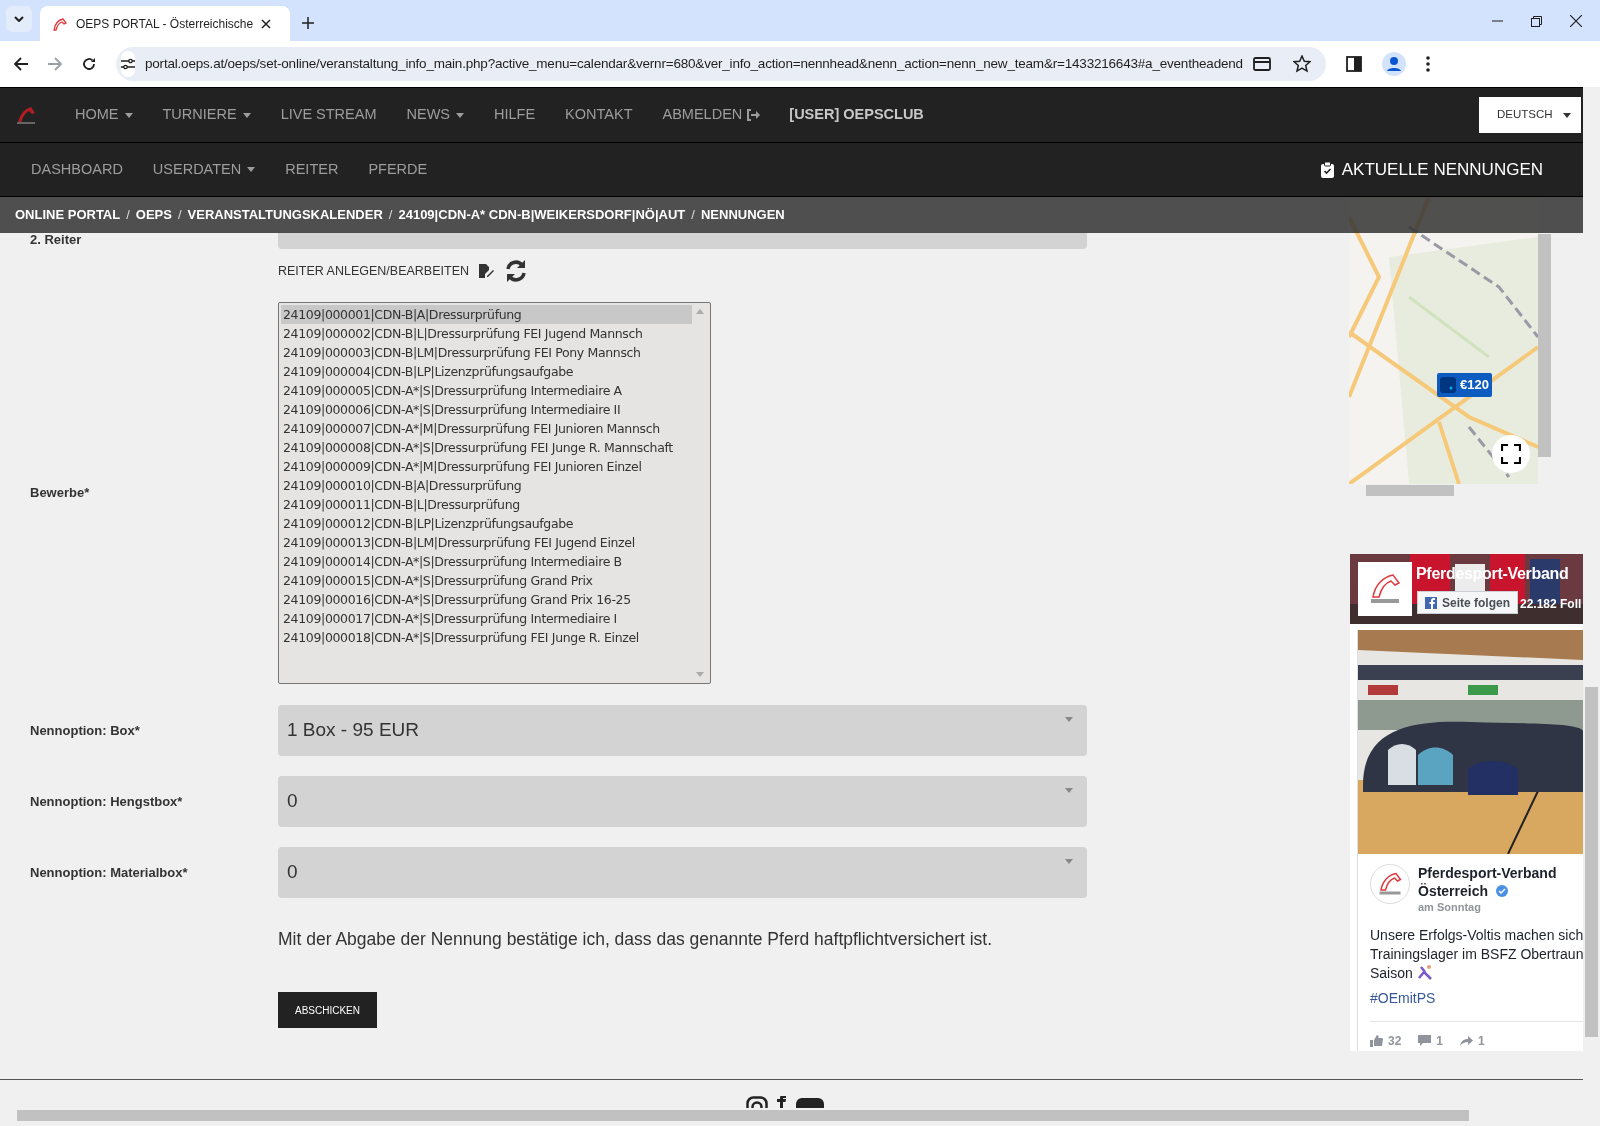 Image resolution: width=1600 pixels, height=1126 pixels. What do you see at coordinates (694, 63) in the screenshot?
I see `url-text: portal.oeps.at/oeps/set-online/veranstaltung_info_main.php?active_menu=calendar&vernr=680&ver_info_action=nennhead&nenn_action=nenn_new_team&r=1433216643#a_eventheadend` at bounding box center [694, 63].